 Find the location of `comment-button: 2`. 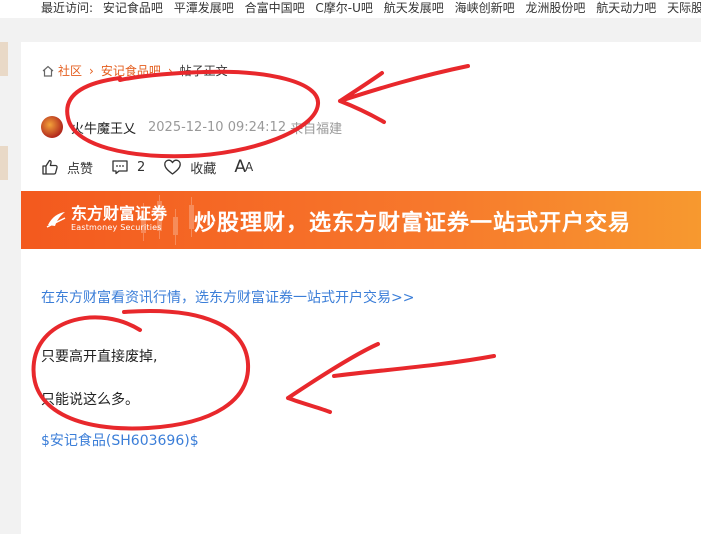

comment-button: 2 is located at coordinates (128, 167).